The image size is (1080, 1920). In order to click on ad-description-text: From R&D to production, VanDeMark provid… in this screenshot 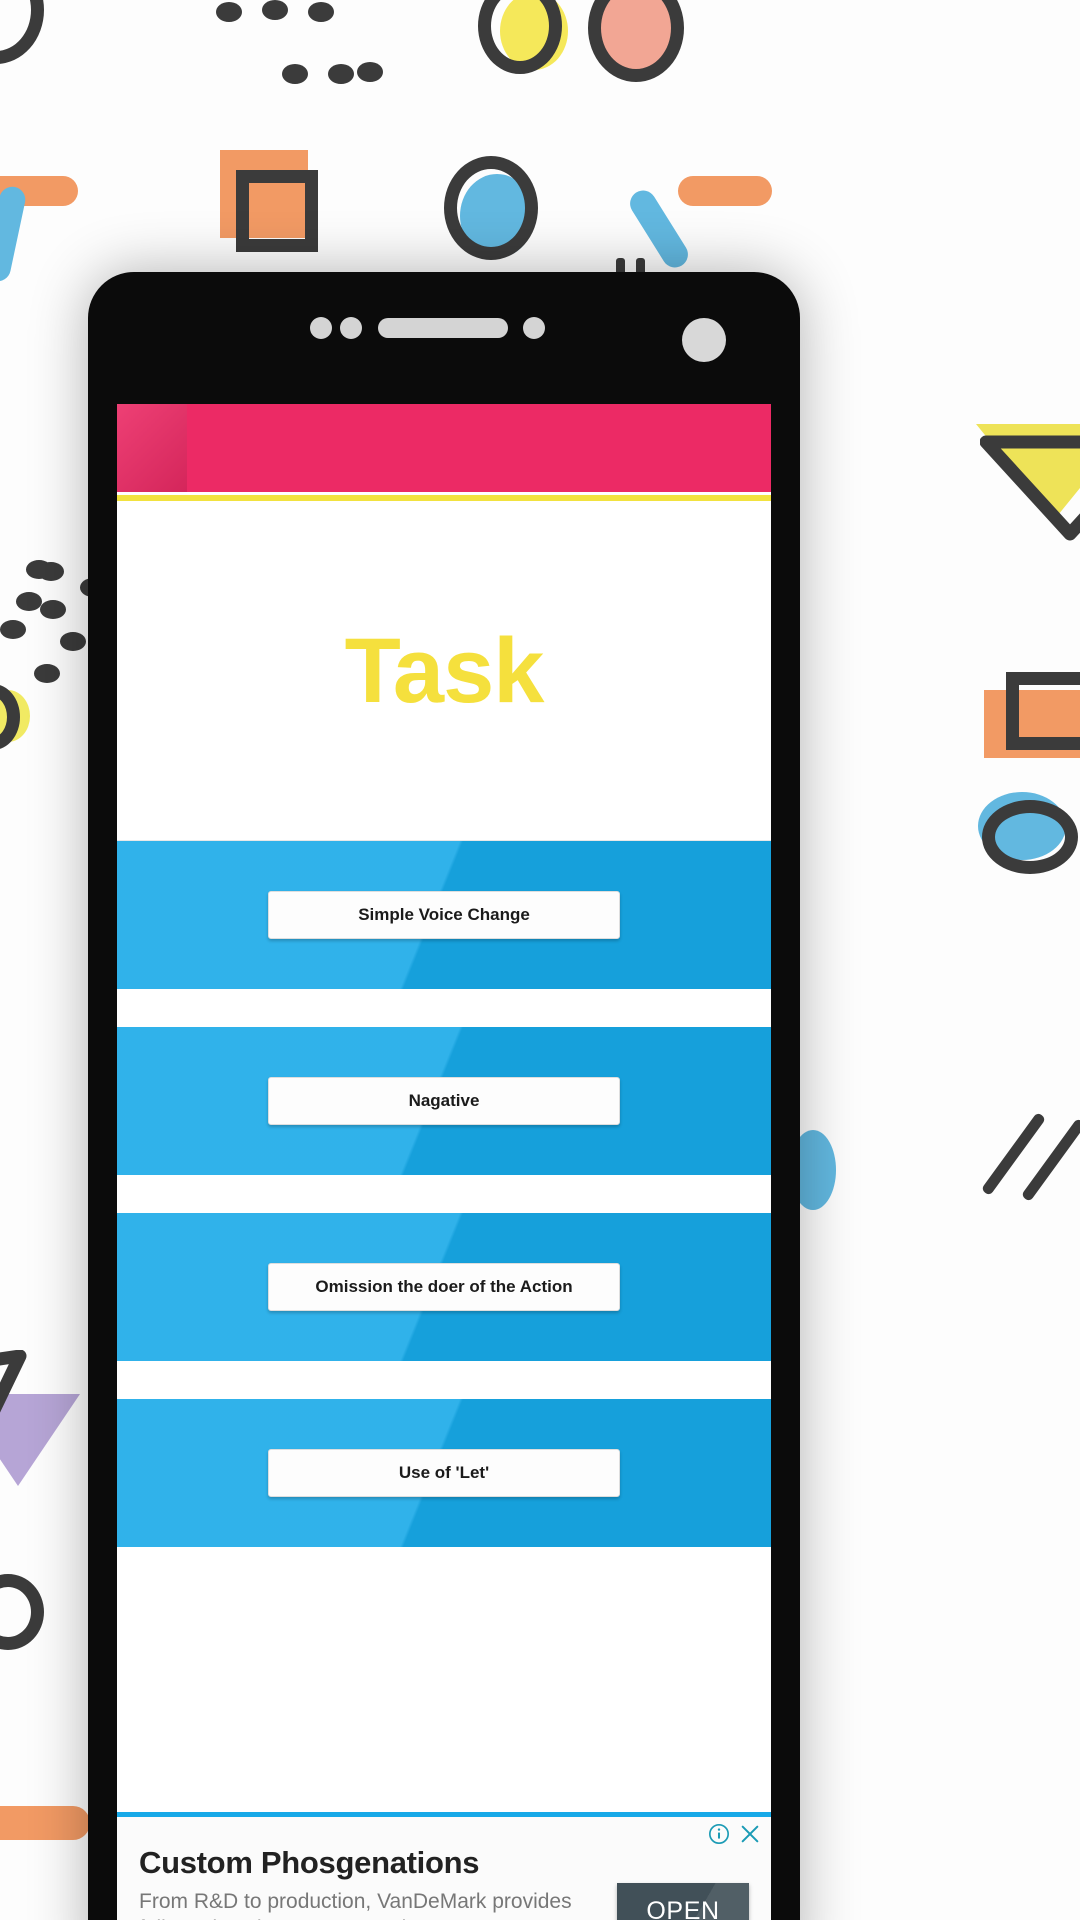, I will do `click(355, 1904)`.